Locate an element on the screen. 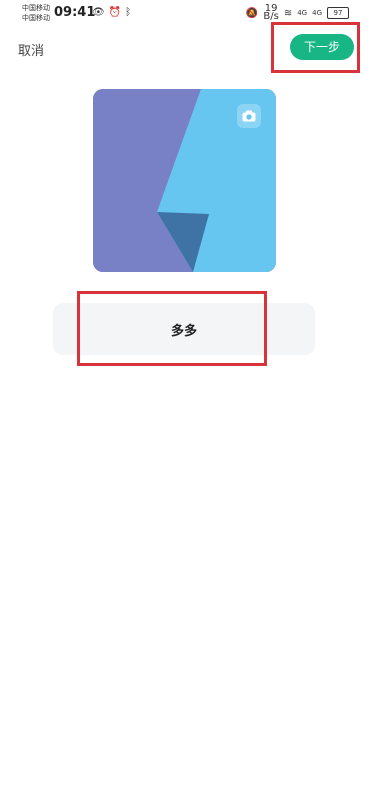 The height and width of the screenshot is (800, 369). eye-icon: 👁 is located at coordinates (98, 12).